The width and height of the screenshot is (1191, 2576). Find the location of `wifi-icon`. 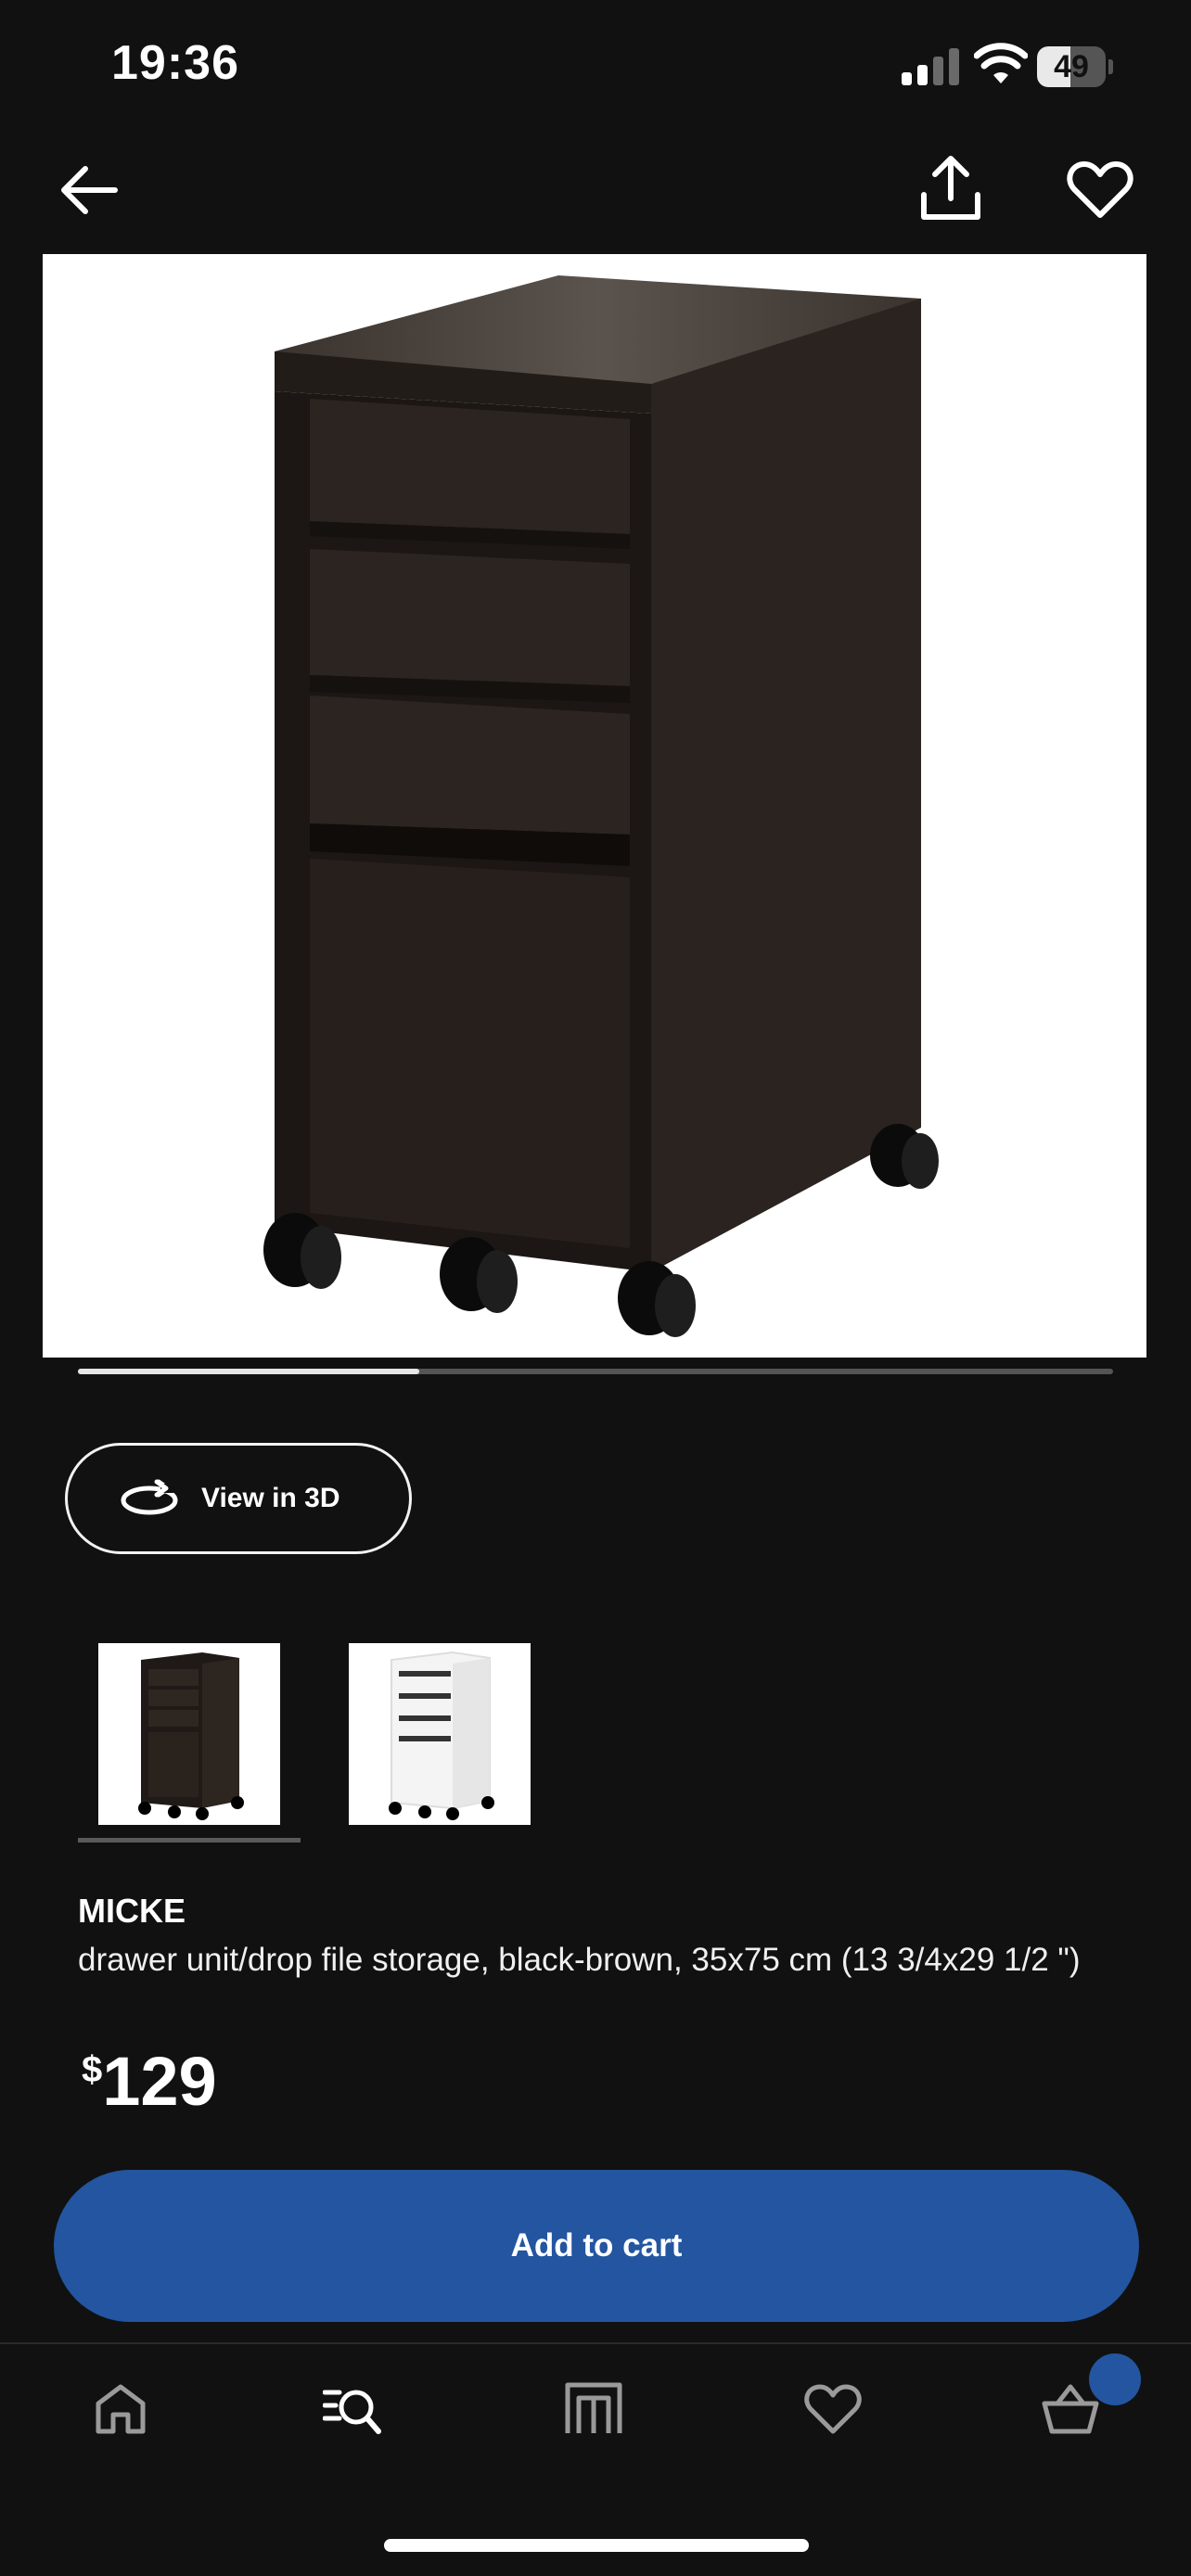

wifi-icon is located at coordinates (1001, 63).